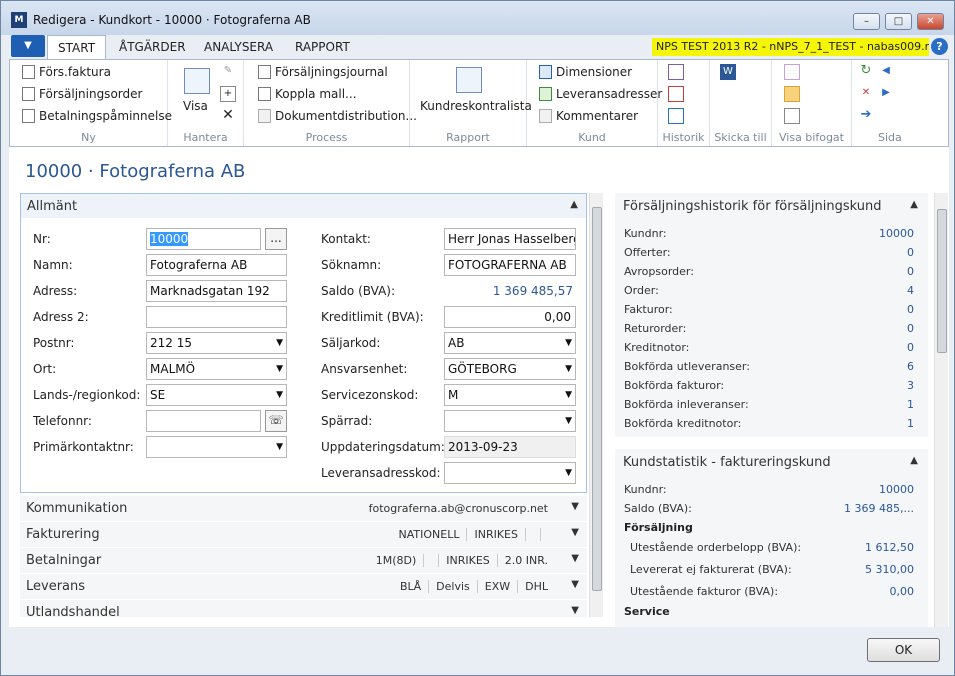 The height and width of the screenshot is (676, 955). I want to click on value-link: 0,00, so click(902, 591).